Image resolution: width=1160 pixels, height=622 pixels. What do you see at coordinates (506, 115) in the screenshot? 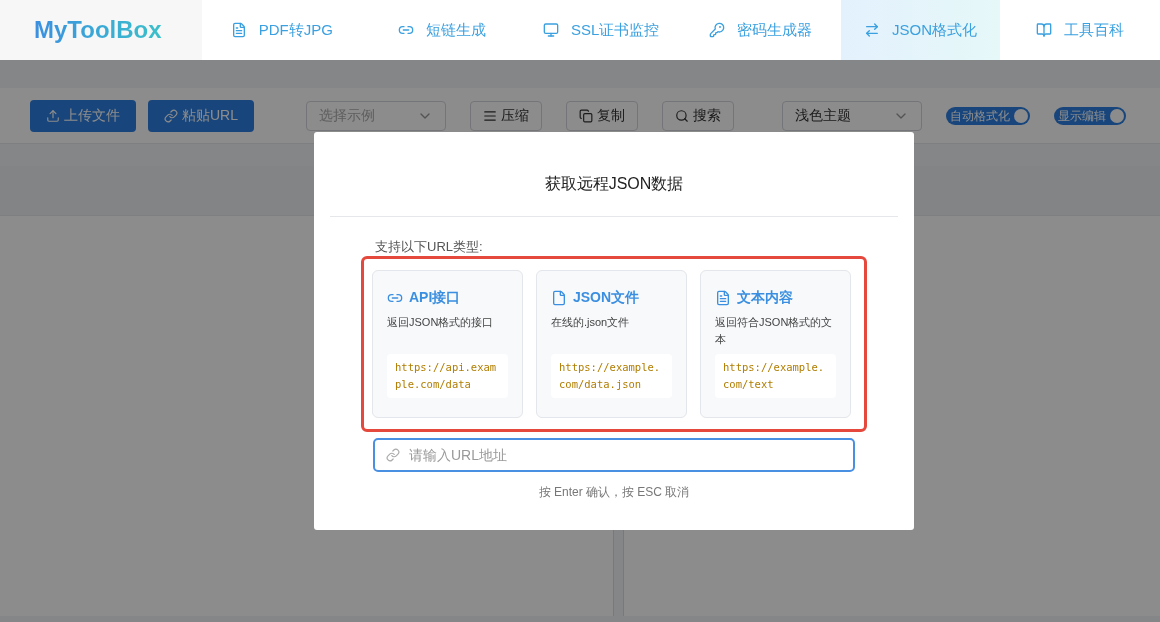
I see `toolbar-button: 压缩` at bounding box center [506, 115].